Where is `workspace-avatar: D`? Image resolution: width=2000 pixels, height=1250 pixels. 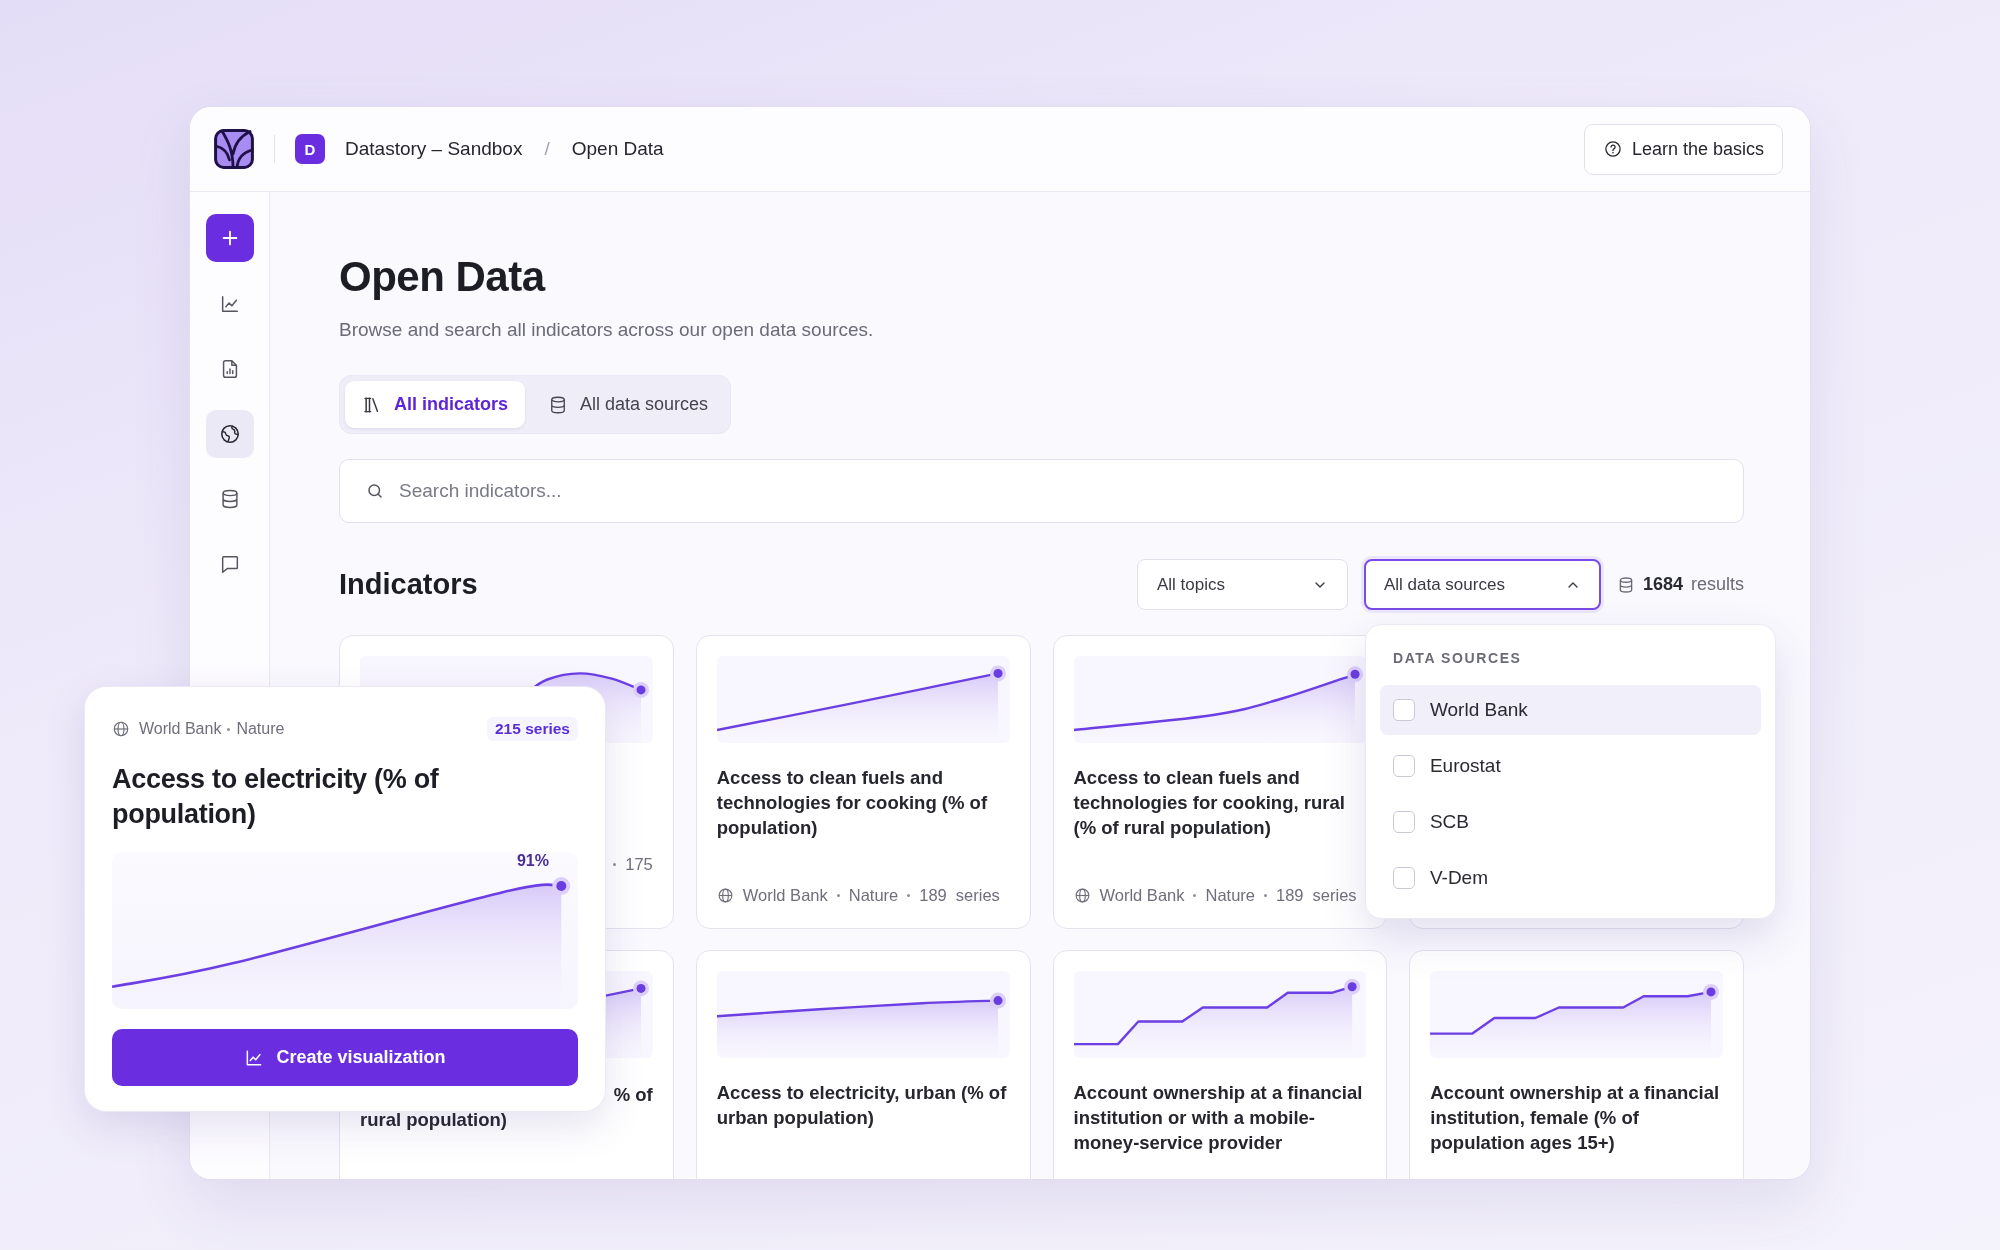
workspace-avatar: D is located at coordinates (310, 149).